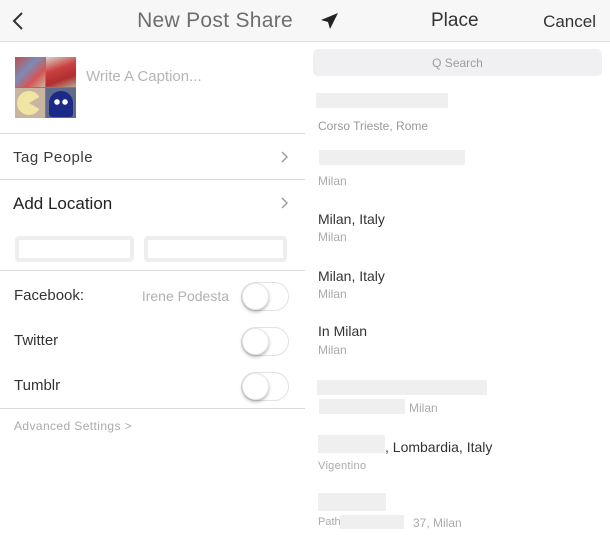  I want to click on place-item: , Lombardia, Italy Vigentino, so click(457, 458).